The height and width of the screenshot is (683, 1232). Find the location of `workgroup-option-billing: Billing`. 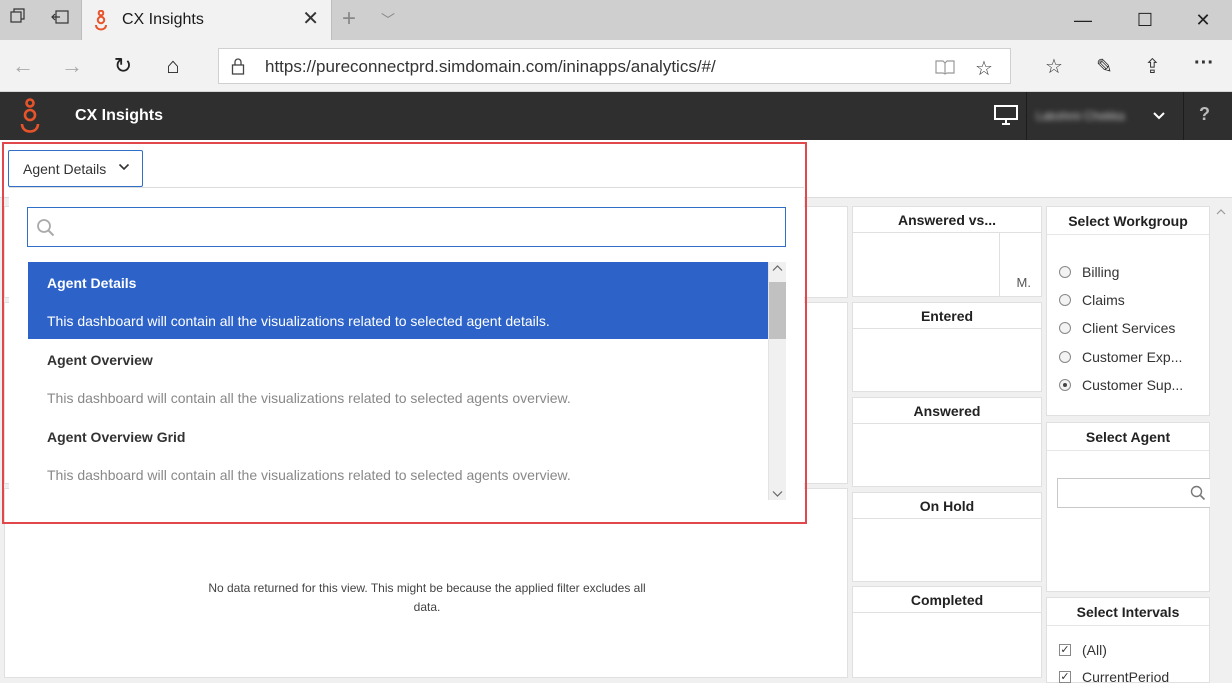

workgroup-option-billing: Billing is located at coordinates (1089, 272).